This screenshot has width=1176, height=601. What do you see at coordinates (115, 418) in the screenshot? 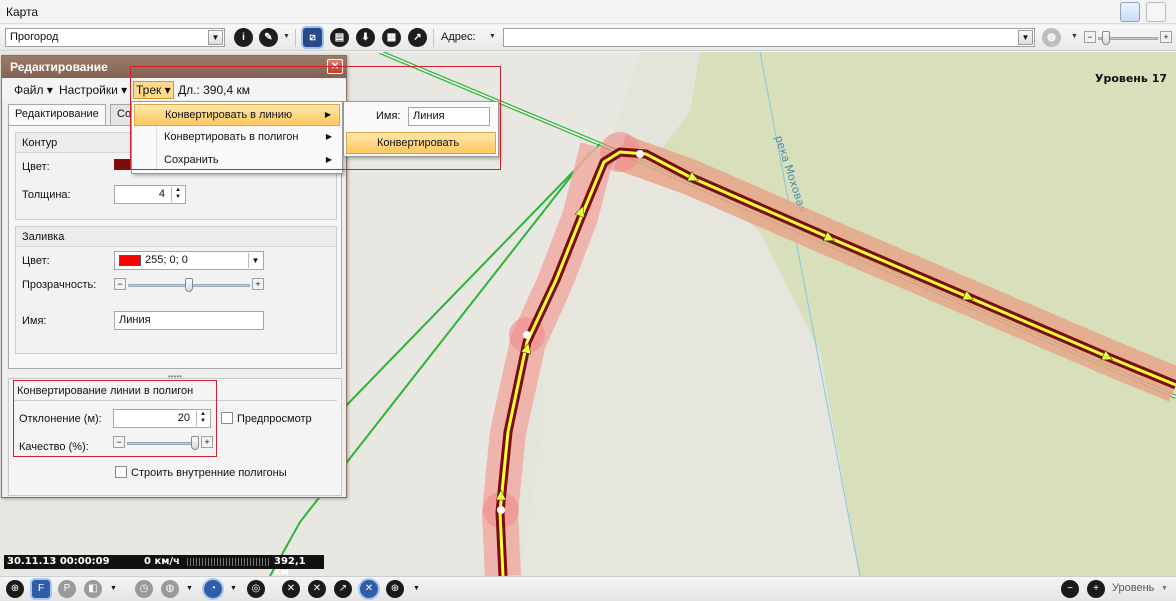
I see `convert-highlight-box` at bounding box center [115, 418].